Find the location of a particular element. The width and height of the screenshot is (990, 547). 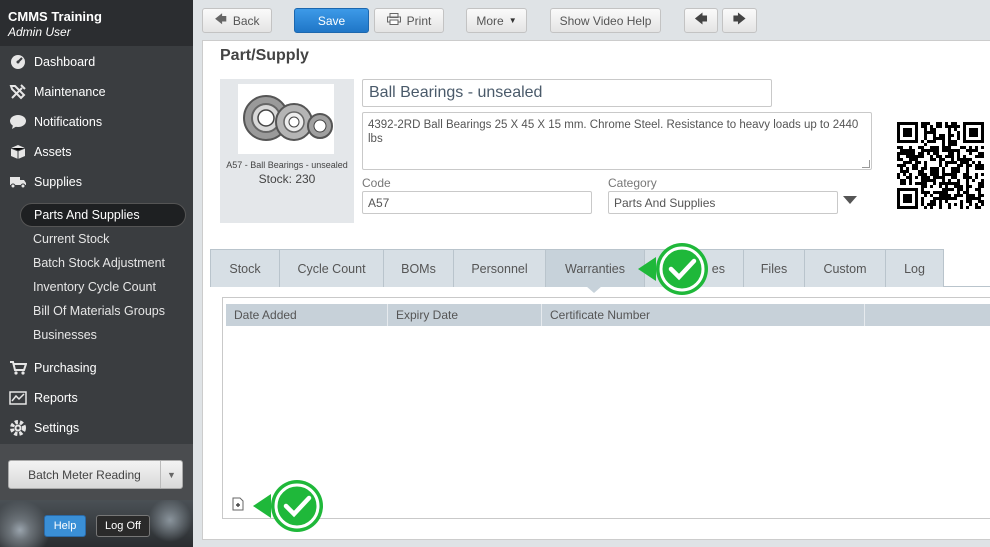

nav-label: Supplies is located at coordinates (58, 182).